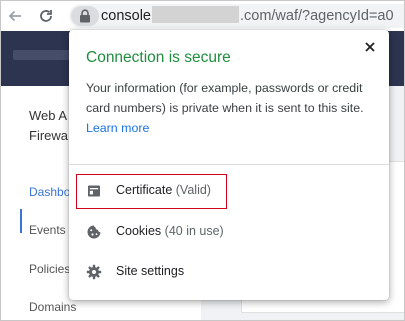 The height and width of the screenshot is (321, 405). What do you see at coordinates (21, 221) in the screenshot?
I see `sidebar-active-indicator` at bounding box center [21, 221].